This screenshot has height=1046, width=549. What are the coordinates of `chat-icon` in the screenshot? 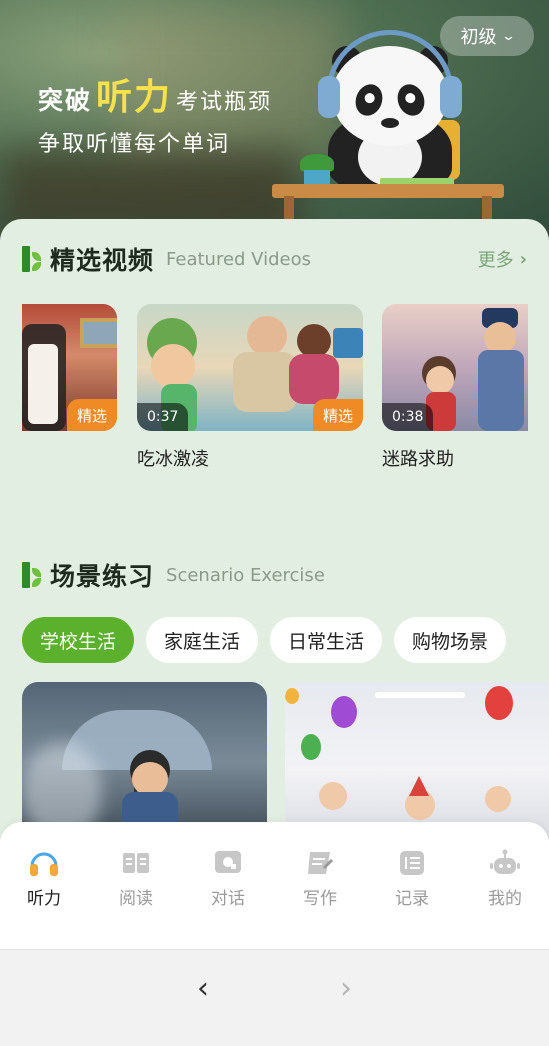 It's located at (228, 863).